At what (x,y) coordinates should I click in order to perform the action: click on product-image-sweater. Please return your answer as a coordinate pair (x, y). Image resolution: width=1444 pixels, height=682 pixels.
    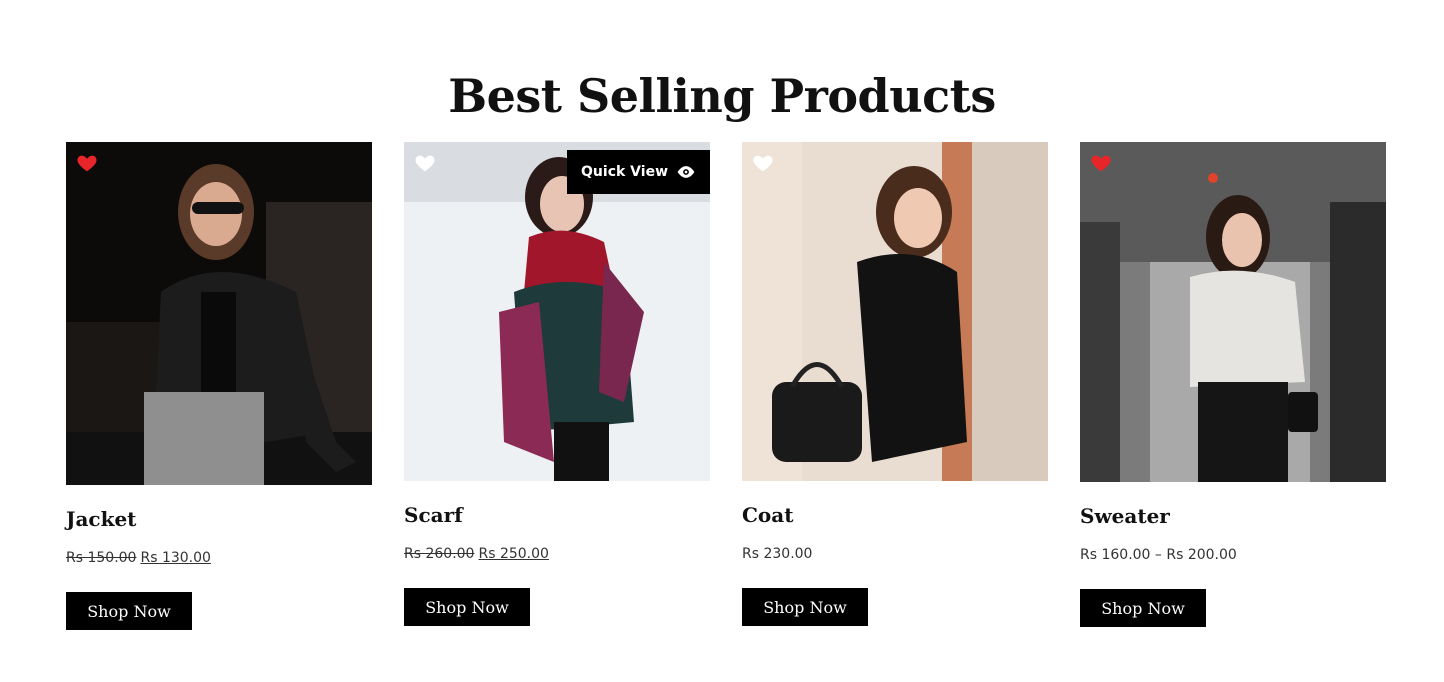
    Looking at the image, I should click on (1233, 312).